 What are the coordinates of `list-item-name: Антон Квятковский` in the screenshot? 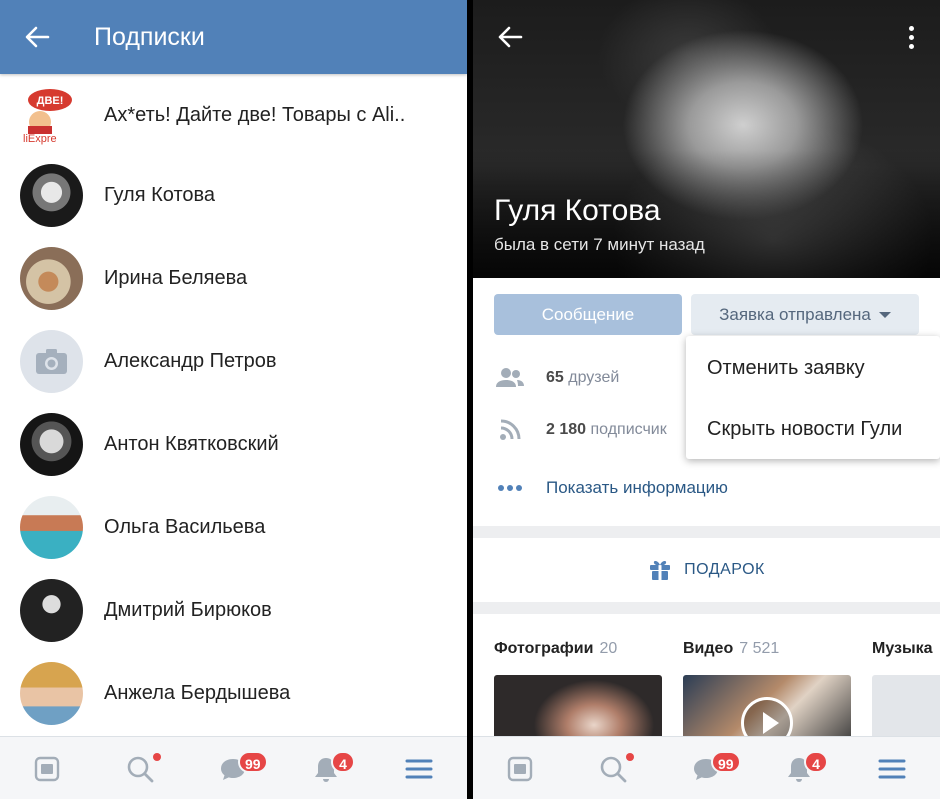 It's located at (191, 444).